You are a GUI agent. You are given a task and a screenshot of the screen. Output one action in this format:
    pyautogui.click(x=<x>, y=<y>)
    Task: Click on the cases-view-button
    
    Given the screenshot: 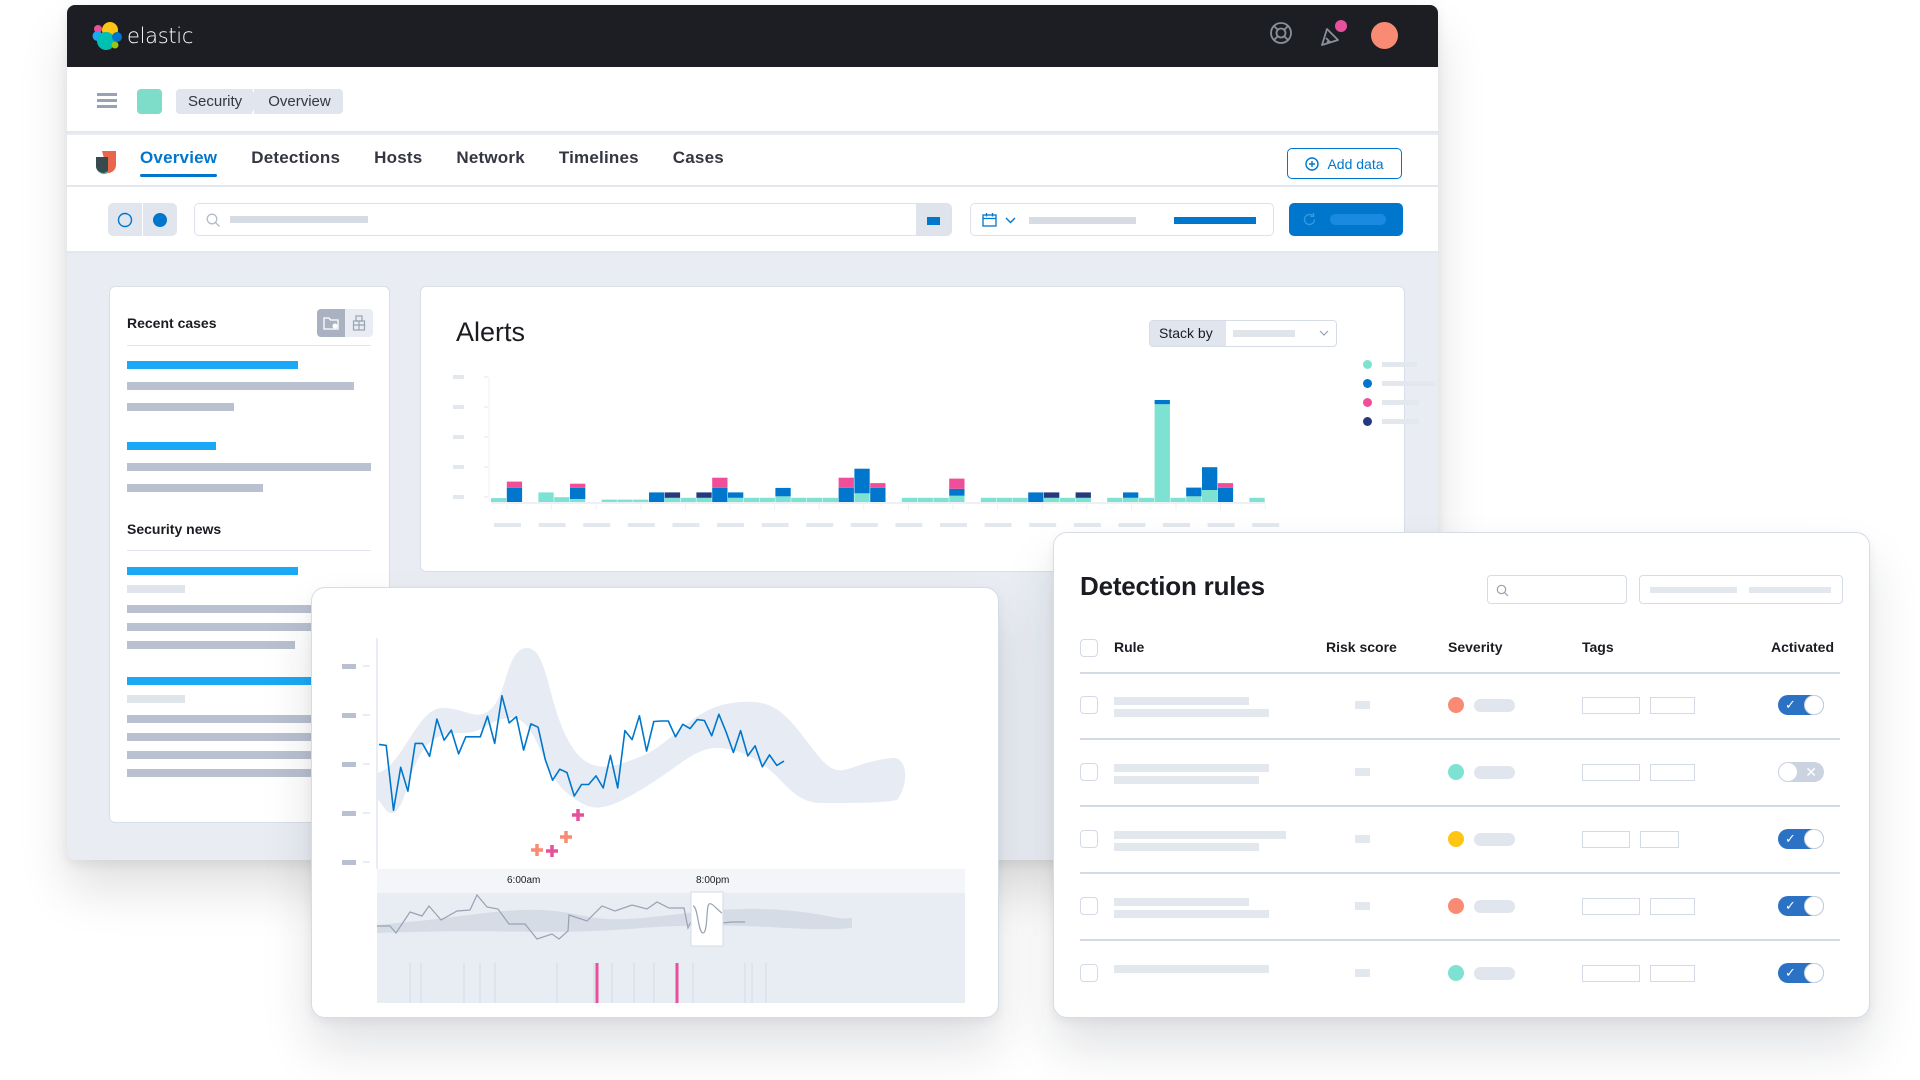 What is the action you would take?
    pyautogui.click(x=331, y=323)
    